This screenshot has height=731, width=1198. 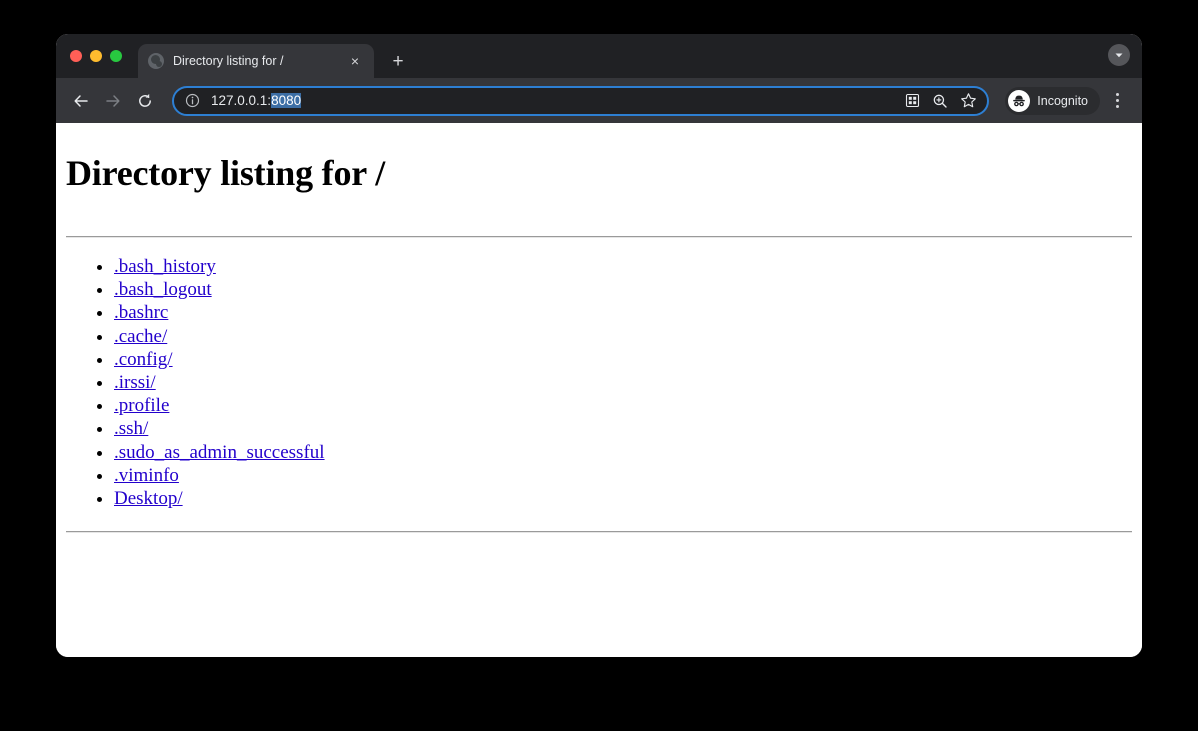 What do you see at coordinates (146, 475) in the screenshot?
I see `directory-link: .viminfo` at bounding box center [146, 475].